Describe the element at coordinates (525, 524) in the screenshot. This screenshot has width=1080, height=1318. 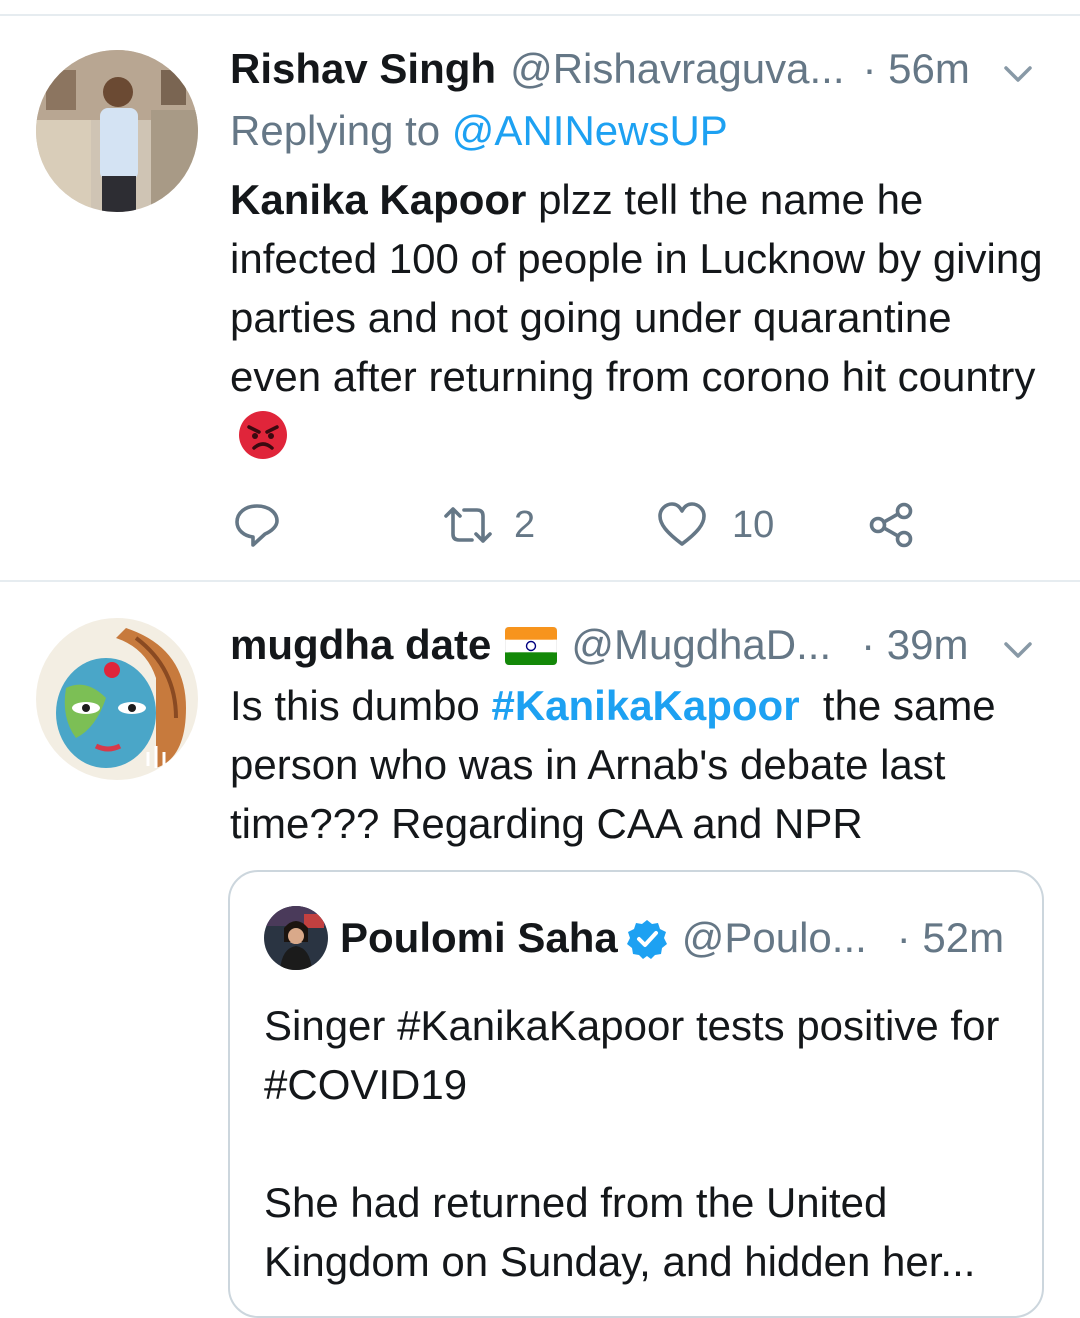
I see `retweet-count: 2` at that location.